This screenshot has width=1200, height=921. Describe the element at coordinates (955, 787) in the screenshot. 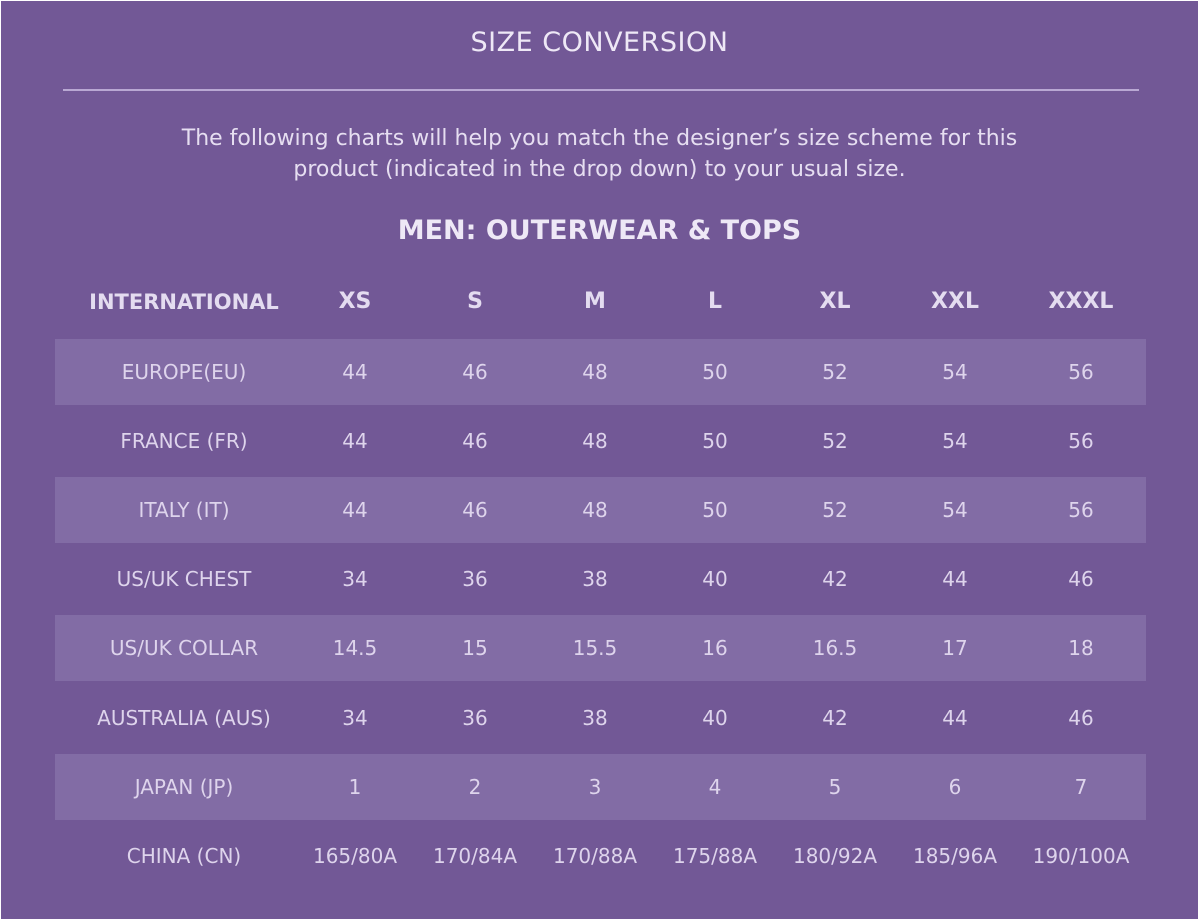

I see `table-cell: 6` at that location.